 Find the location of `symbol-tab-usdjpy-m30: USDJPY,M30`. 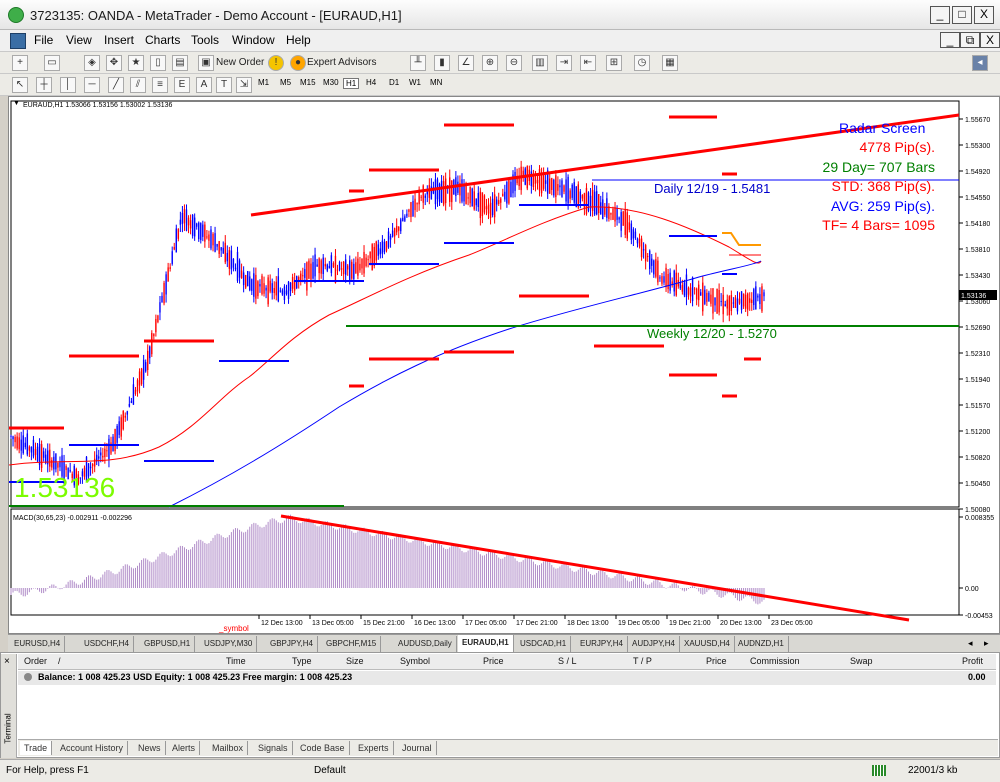

symbol-tab-usdjpy-m30: USDJPY,M30 is located at coordinates (229, 644).